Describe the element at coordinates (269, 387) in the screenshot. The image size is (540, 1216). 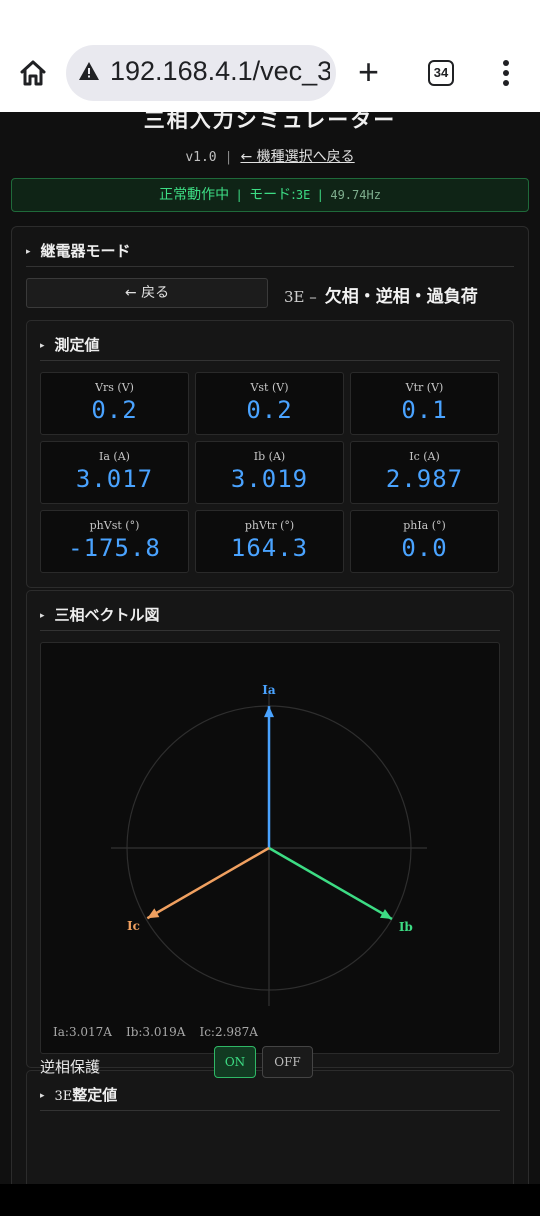
I see `measurement-label: Vst (V)` at that location.